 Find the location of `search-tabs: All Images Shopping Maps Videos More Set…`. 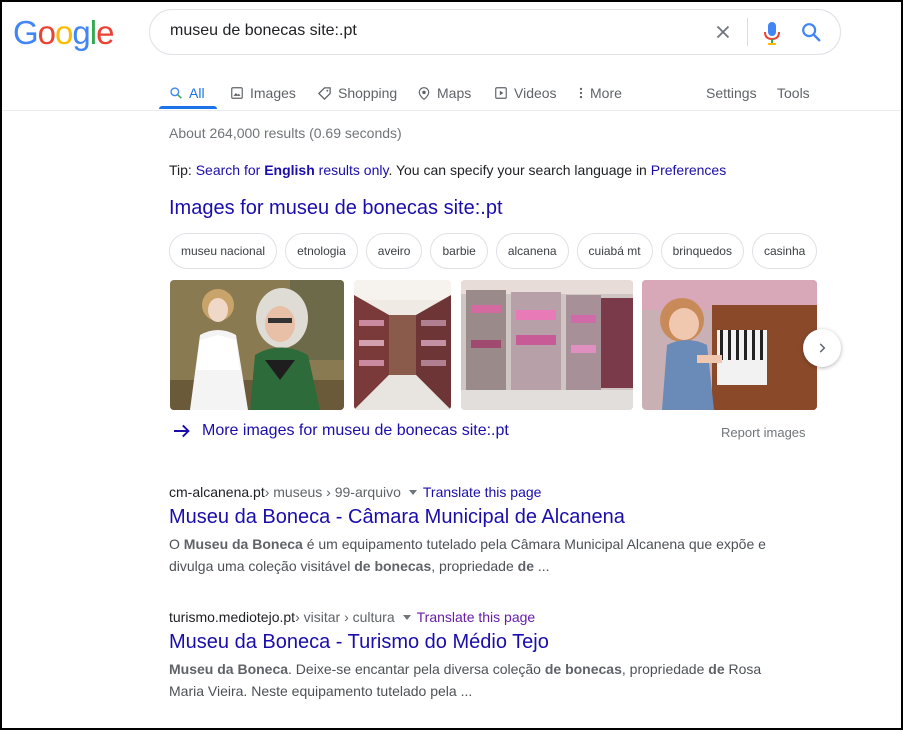

search-tabs: All Images Shopping Maps Videos More Set… is located at coordinates (450, 94).